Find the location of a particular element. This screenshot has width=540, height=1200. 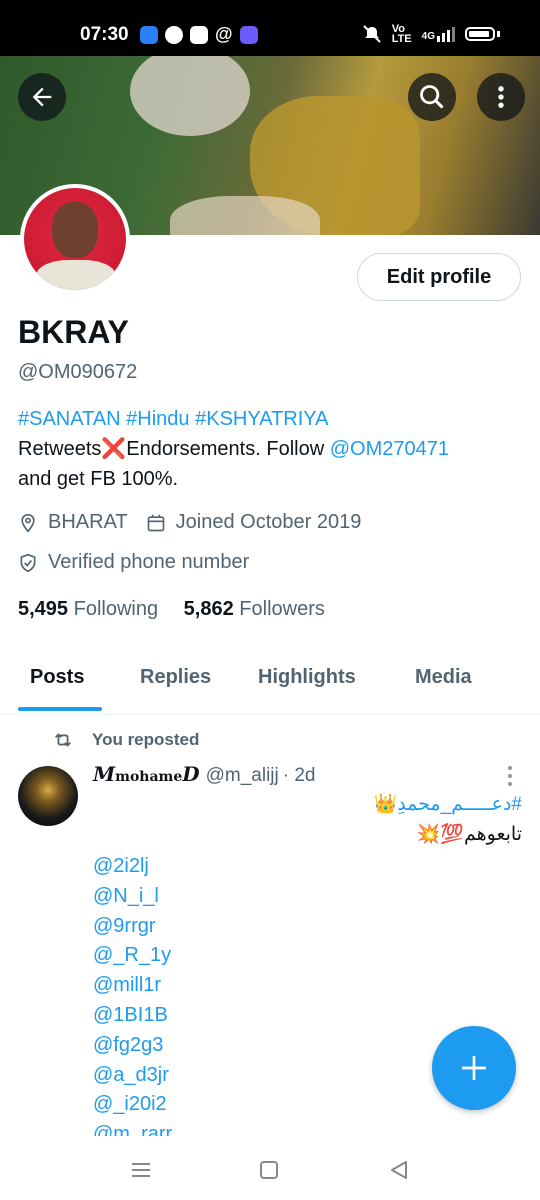

post-follow-line: تابعوهم💯💥 is located at coordinates (469, 834).